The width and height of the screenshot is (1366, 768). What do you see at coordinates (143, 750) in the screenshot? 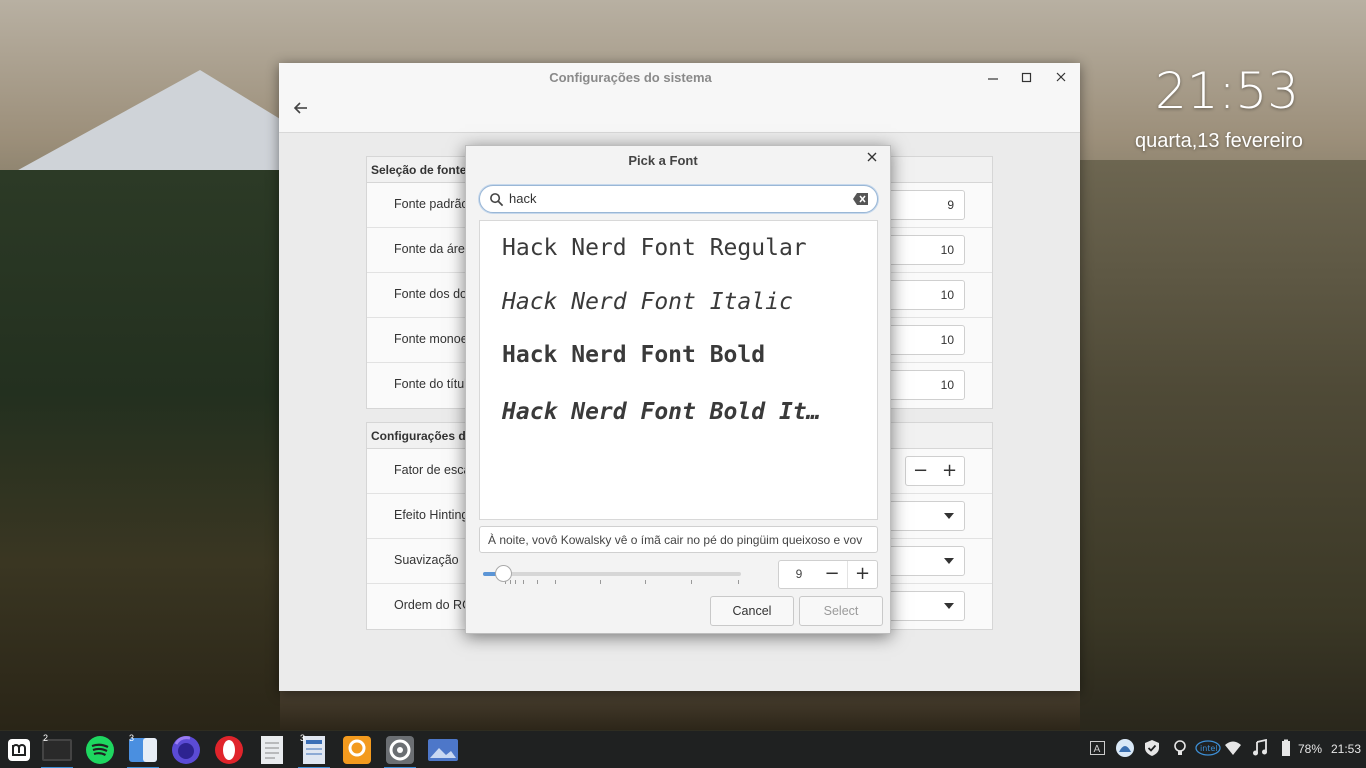
I see `file-manager-button: 3` at bounding box center [143, 750].